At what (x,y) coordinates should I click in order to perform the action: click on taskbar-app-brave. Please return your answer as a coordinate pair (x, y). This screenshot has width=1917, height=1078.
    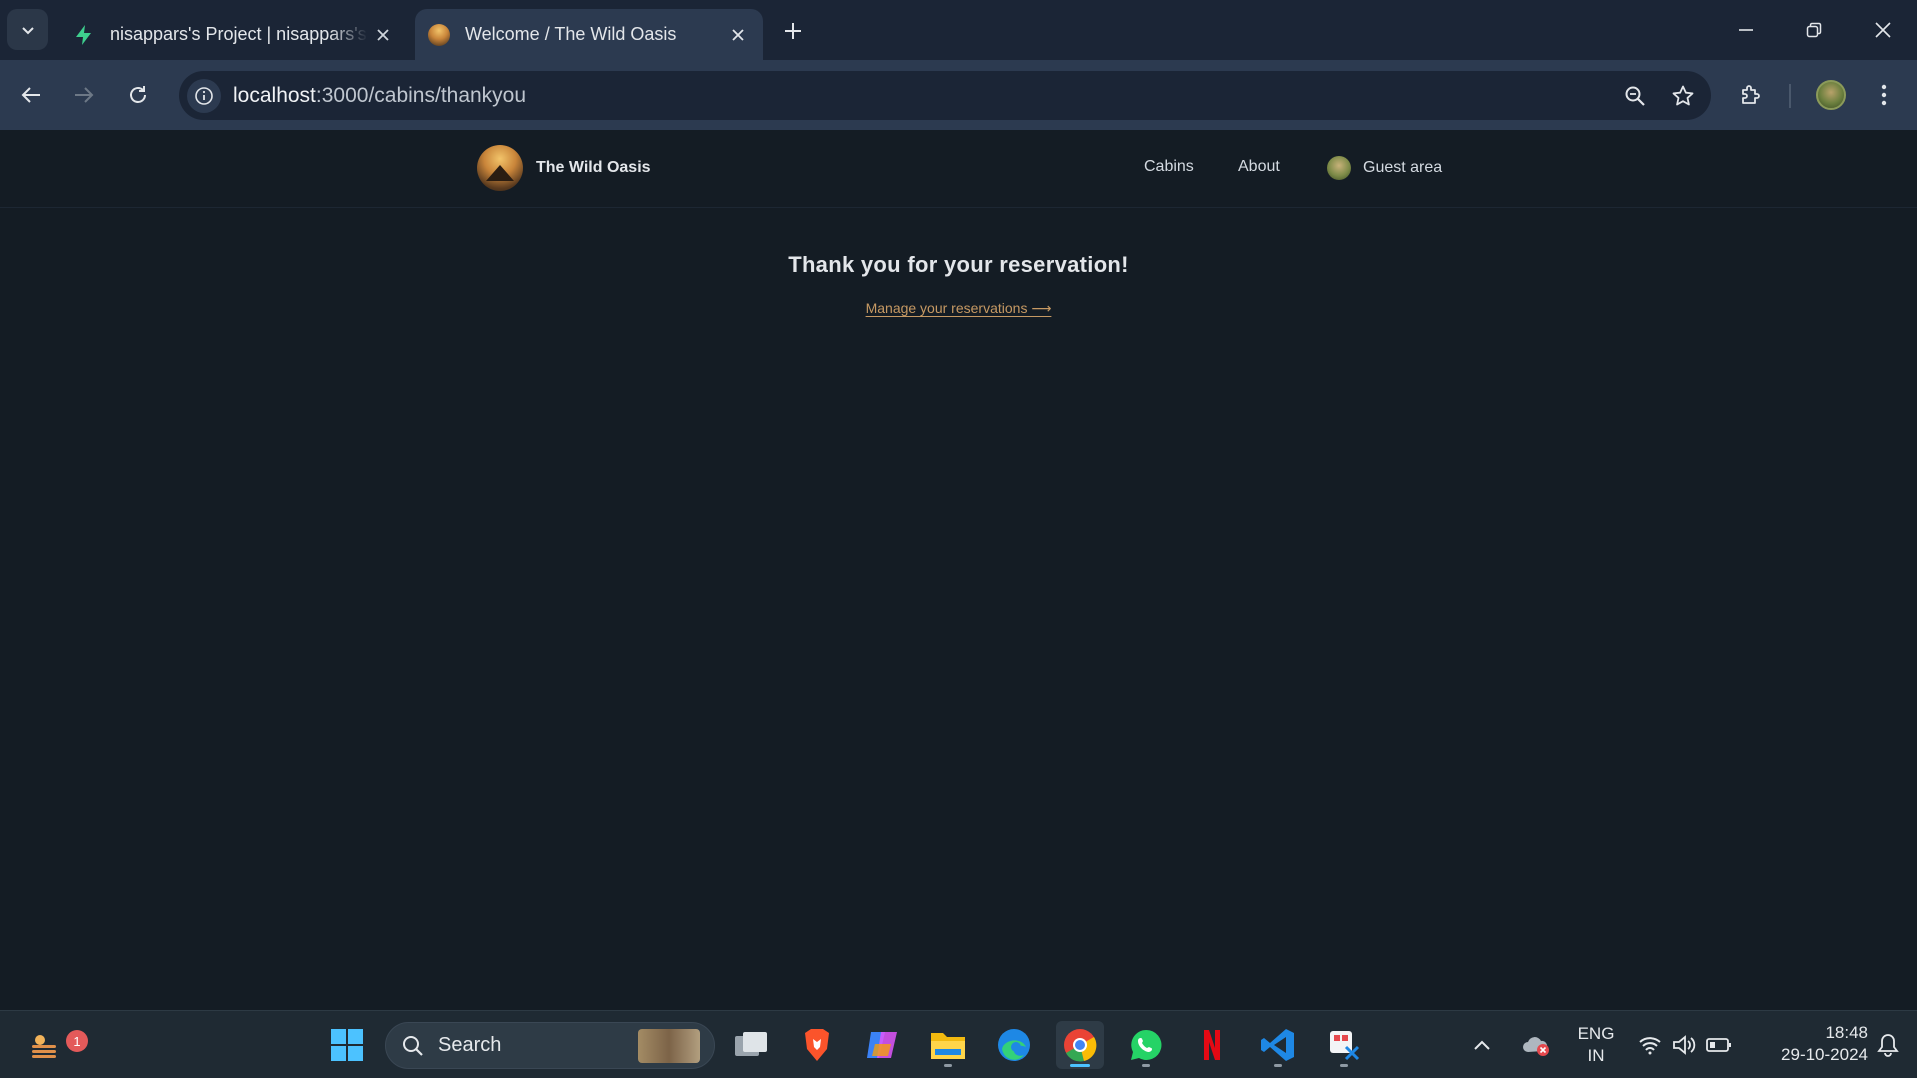
    Looking at the image, I should click on (817, 1045).